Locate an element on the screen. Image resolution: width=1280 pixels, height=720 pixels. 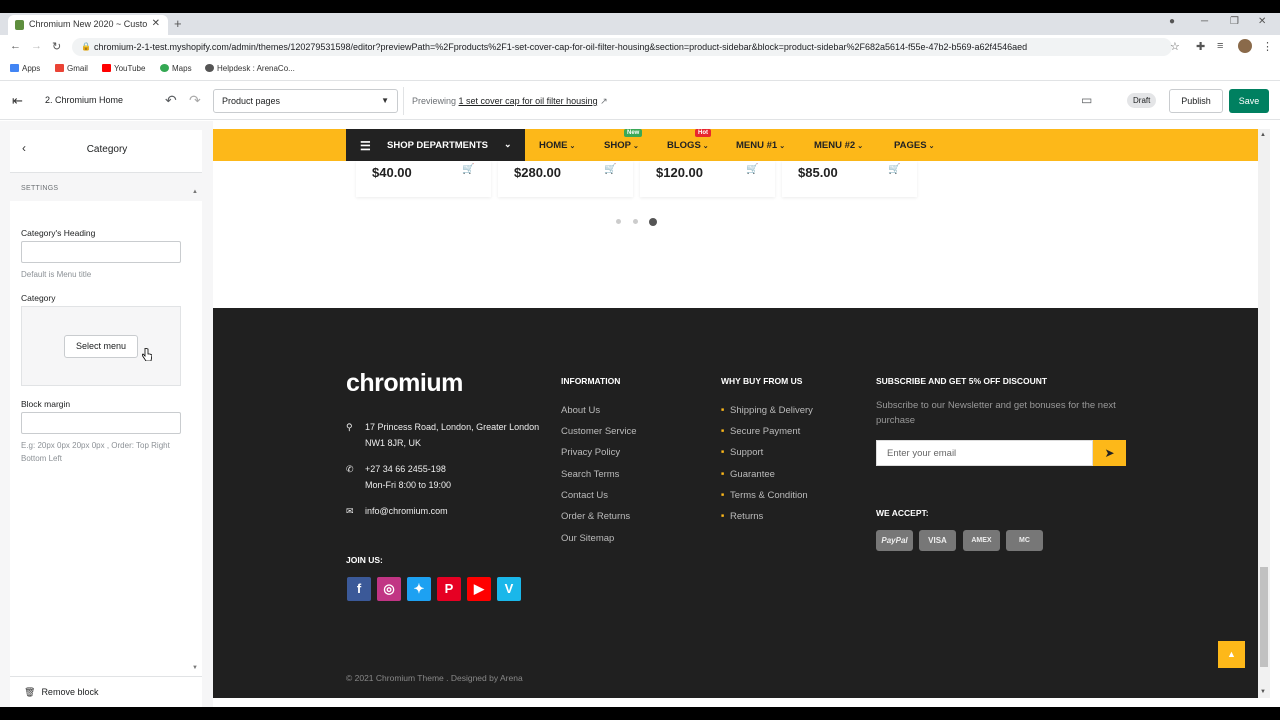
shopify-favicon-icon is located at coordinates (19, 25).